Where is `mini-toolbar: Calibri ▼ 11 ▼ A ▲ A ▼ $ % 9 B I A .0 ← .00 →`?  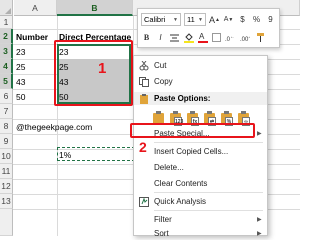
mini-toolbar: Calibri ▼ 11 ▼ A ▲ A ▼ $ % 9 B I A .0 ← .00 → is located at coordinates (208, 28).